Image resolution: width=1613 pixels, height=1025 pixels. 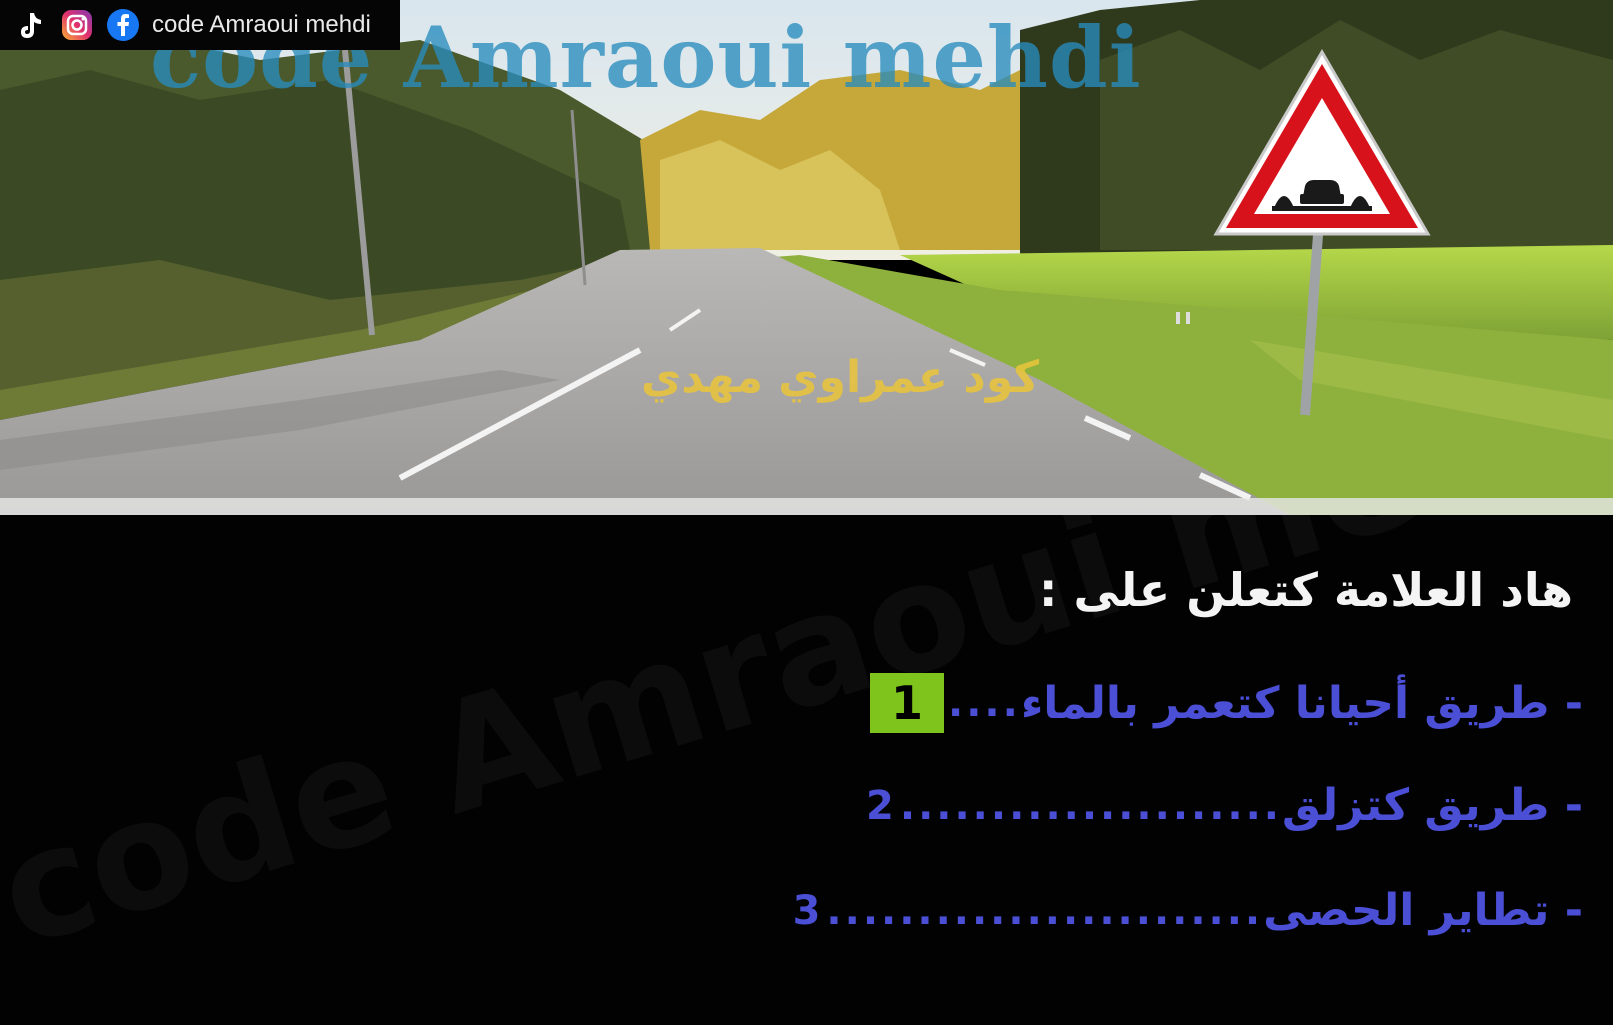 I want to click on answer-text: - تطاير الحصى, so click(x=1423, y=910).